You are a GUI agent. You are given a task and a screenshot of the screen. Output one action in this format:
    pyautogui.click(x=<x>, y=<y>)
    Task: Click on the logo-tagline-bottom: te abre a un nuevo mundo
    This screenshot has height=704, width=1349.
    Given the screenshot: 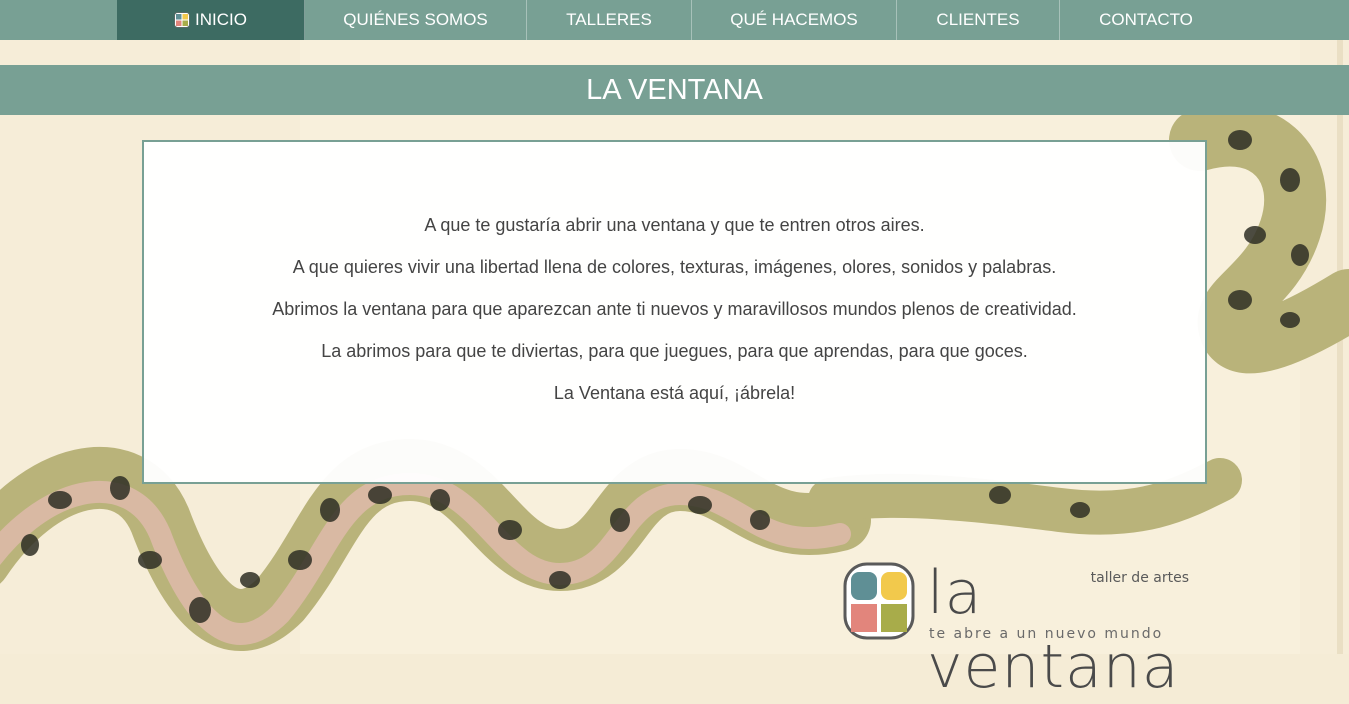 What is the action you would take?
    pyautogui.click(x=1046, y=634)
    